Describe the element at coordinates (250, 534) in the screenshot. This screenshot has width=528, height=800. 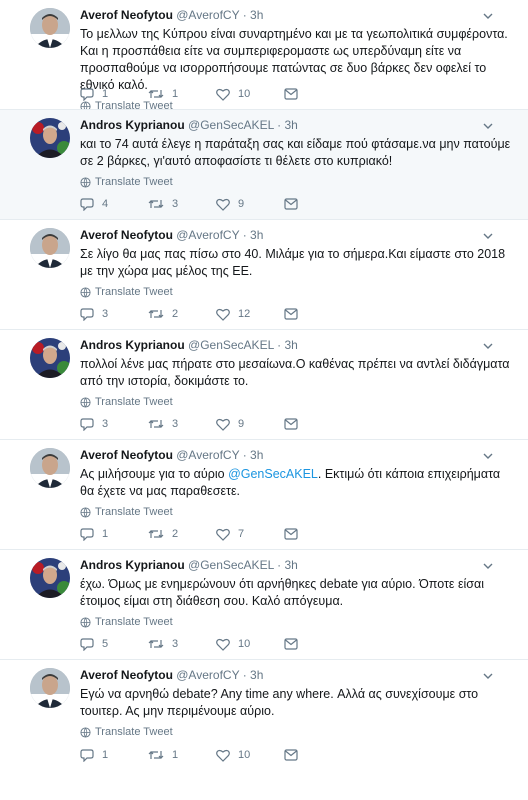
I see `like-button: 7` at that location.